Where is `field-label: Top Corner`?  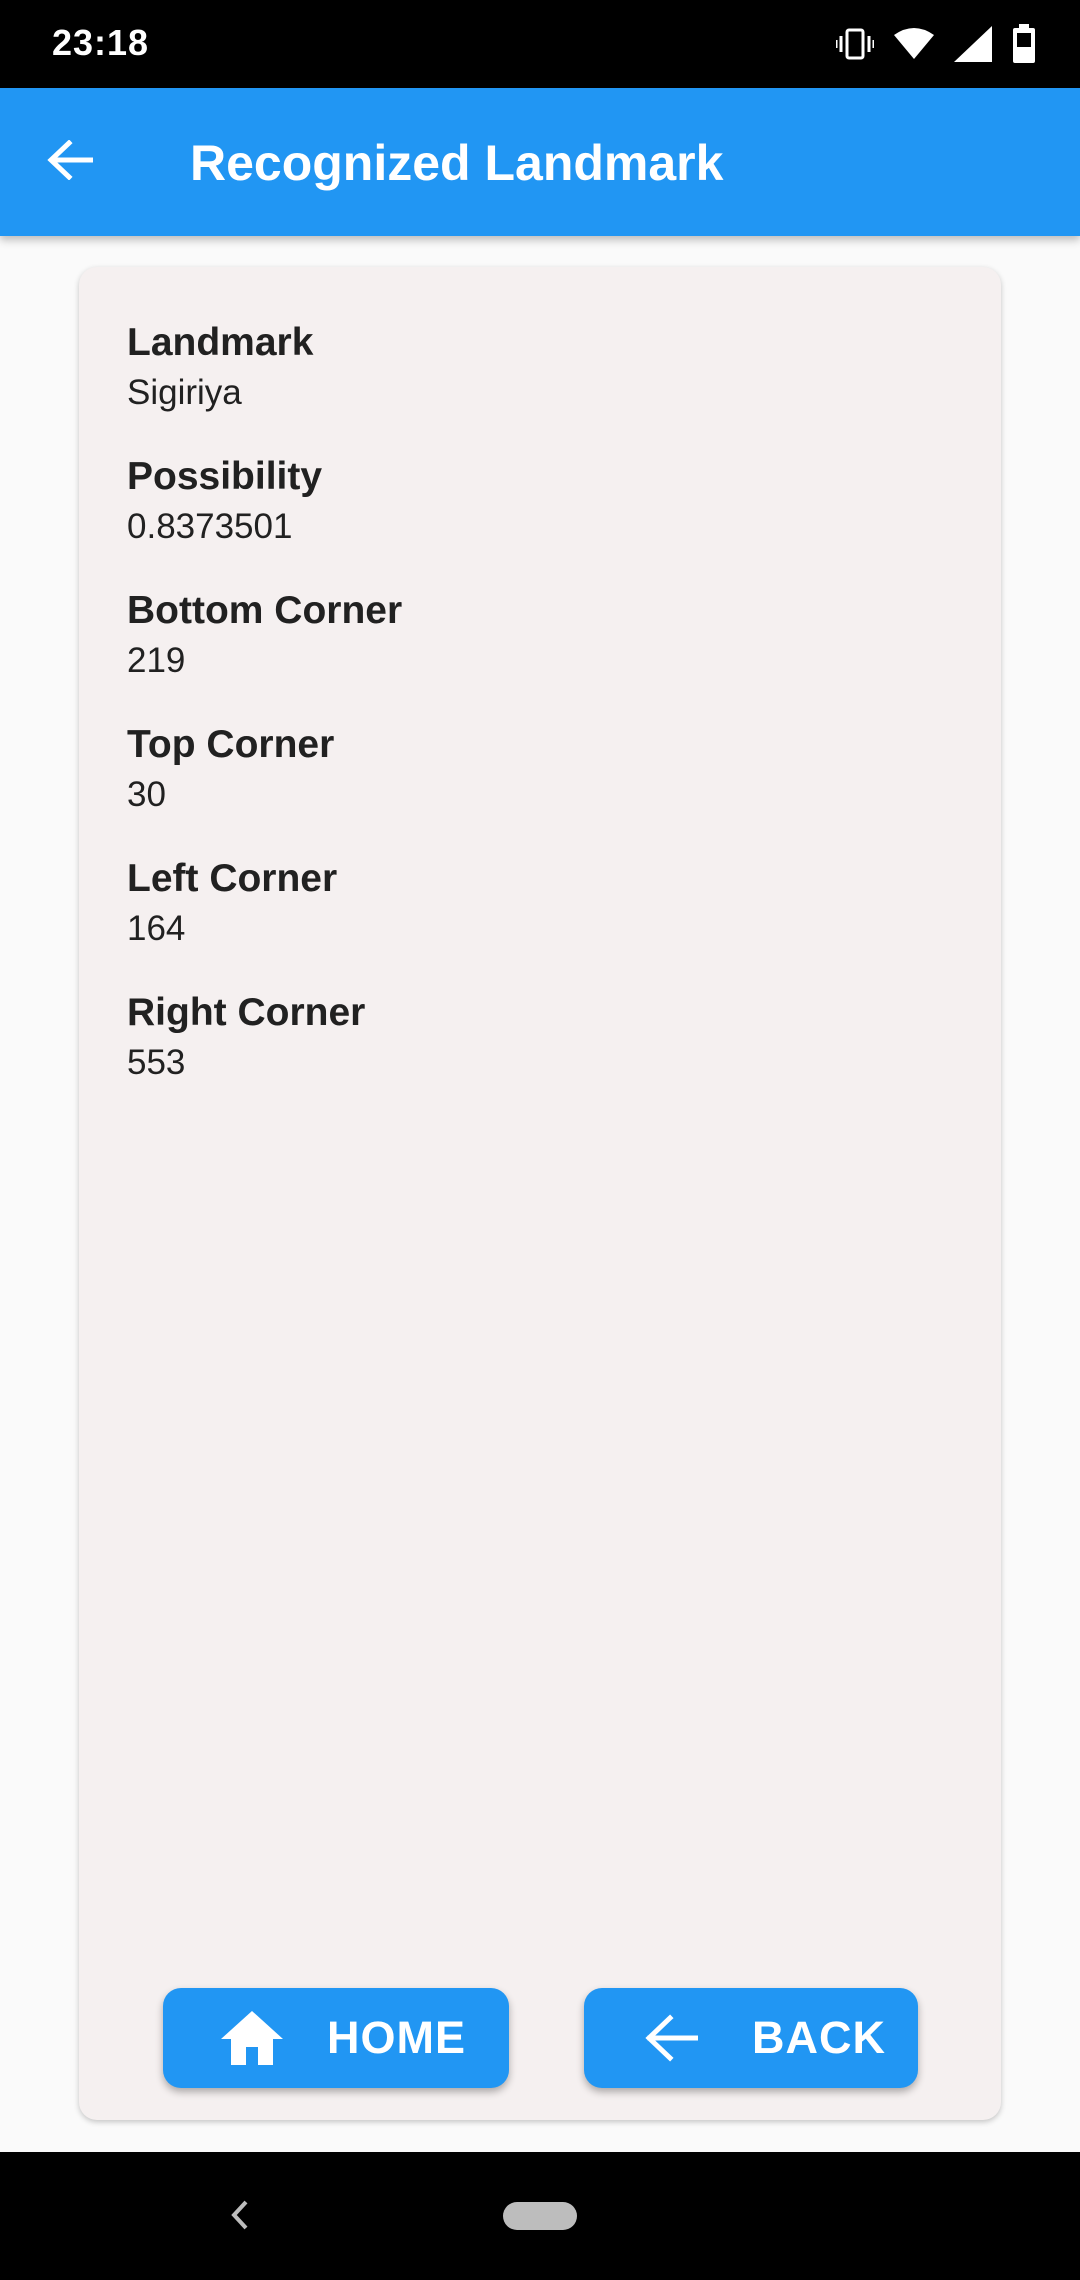 field-label: Top Corner is located at coordinates (231, 744).